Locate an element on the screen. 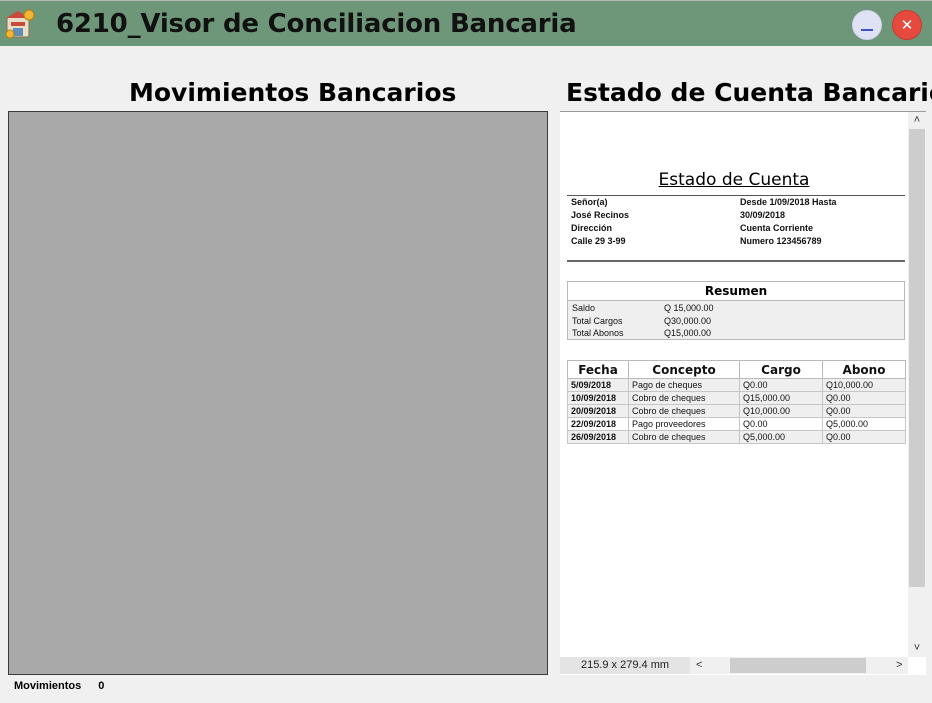 Image resolution: width=932 pixels, height=703 pixels. cell-date: 22/09/2018 is located at coordinates (598, 424).